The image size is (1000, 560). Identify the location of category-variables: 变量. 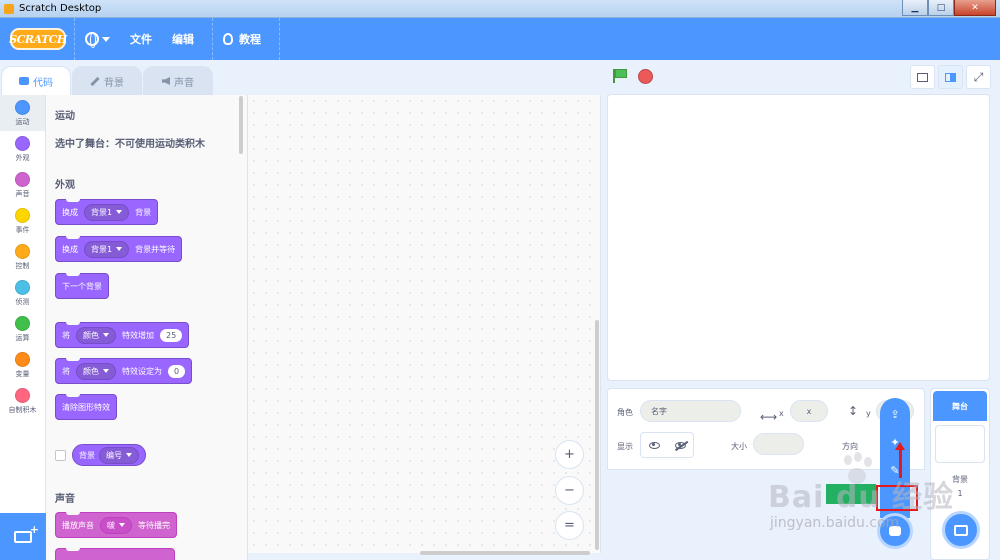
(22, 365).